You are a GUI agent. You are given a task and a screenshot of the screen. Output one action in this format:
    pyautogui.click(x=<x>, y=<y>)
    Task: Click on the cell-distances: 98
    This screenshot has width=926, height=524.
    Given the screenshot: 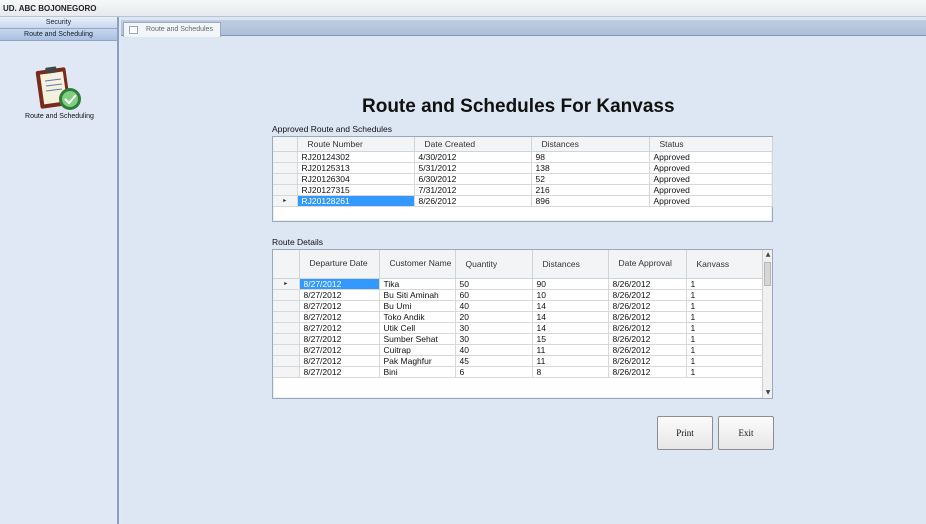 What is the action you would take?
    pyautogui.click(x=590, y=157)
    